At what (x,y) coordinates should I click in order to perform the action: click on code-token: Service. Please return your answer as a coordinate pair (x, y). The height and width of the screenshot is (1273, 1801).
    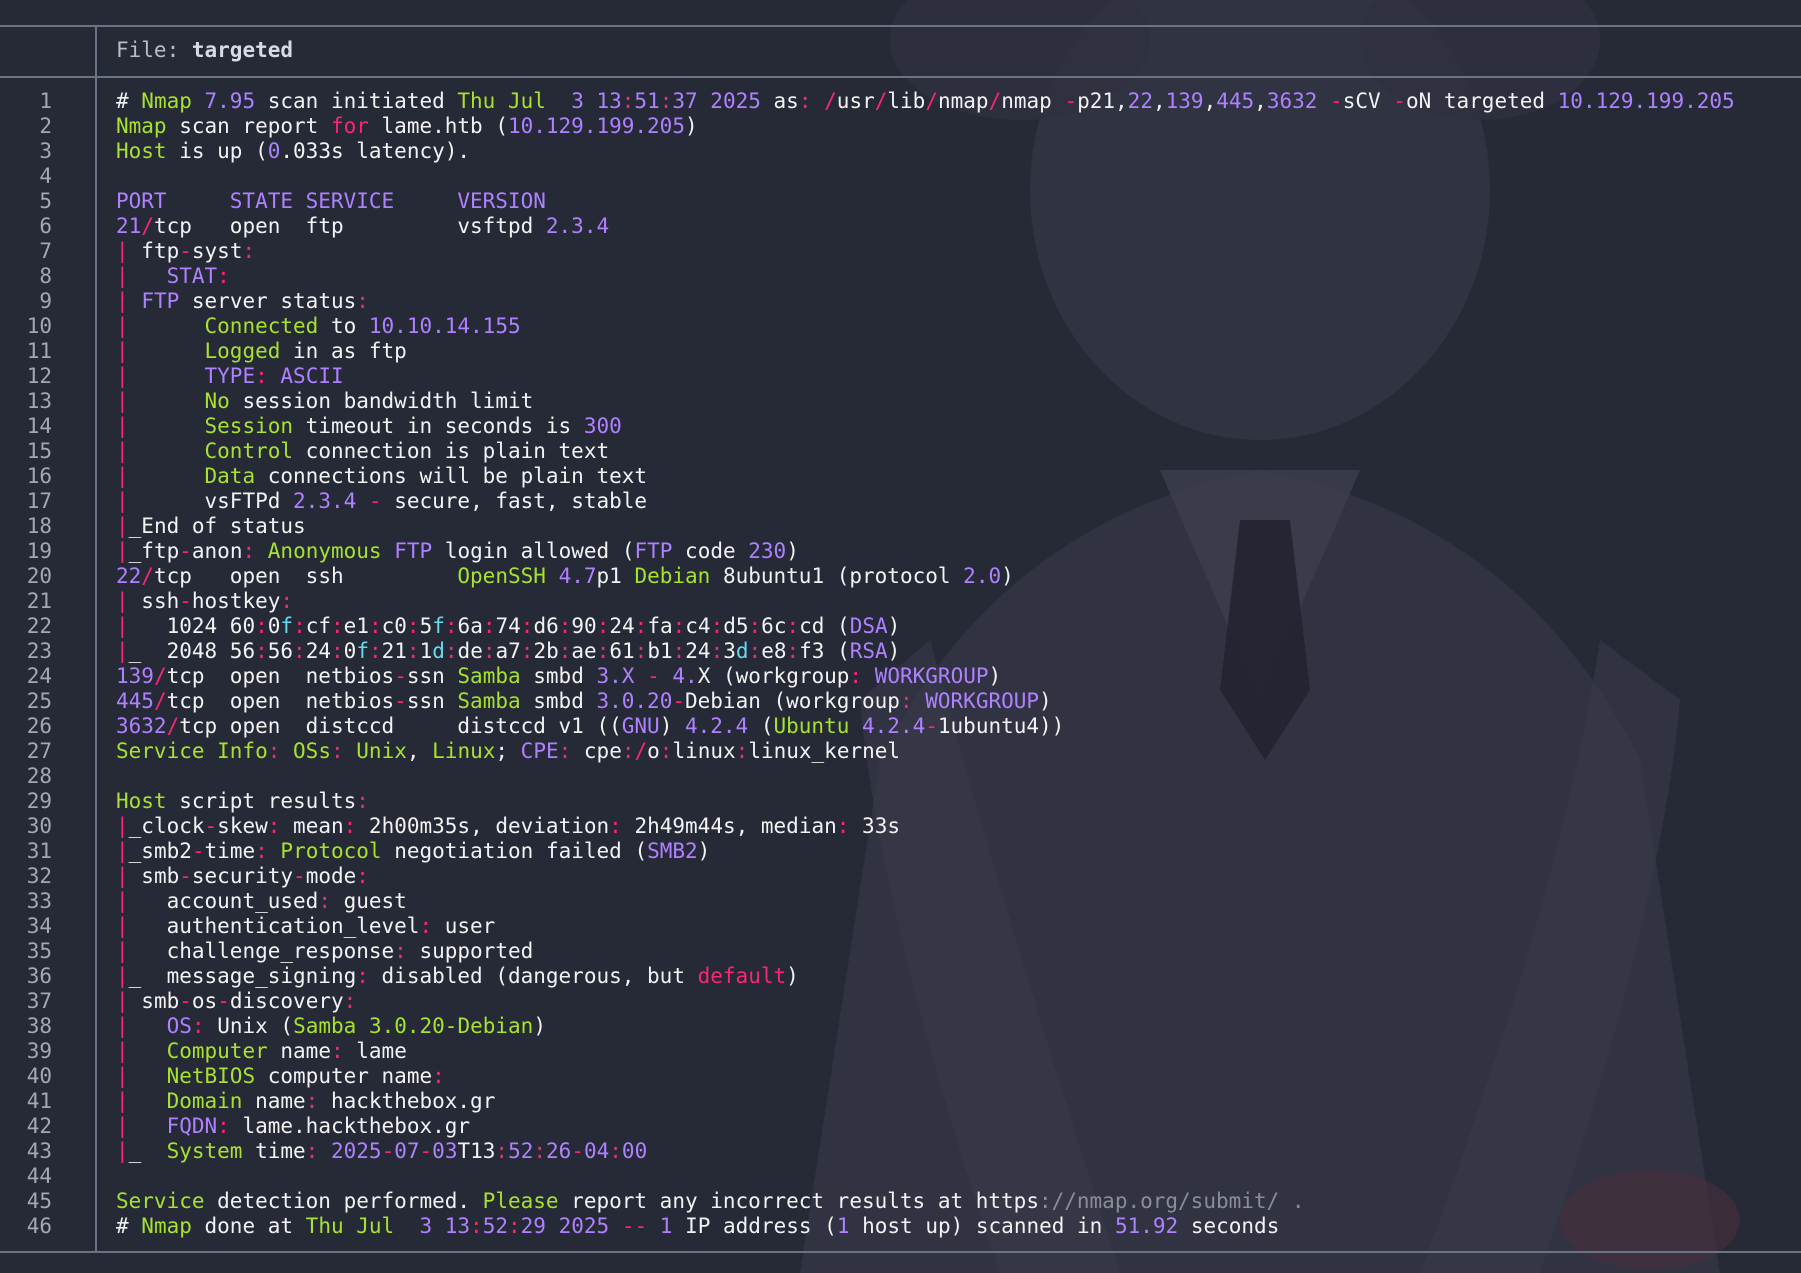
    Looking at the image, I should click on (160, 1201).